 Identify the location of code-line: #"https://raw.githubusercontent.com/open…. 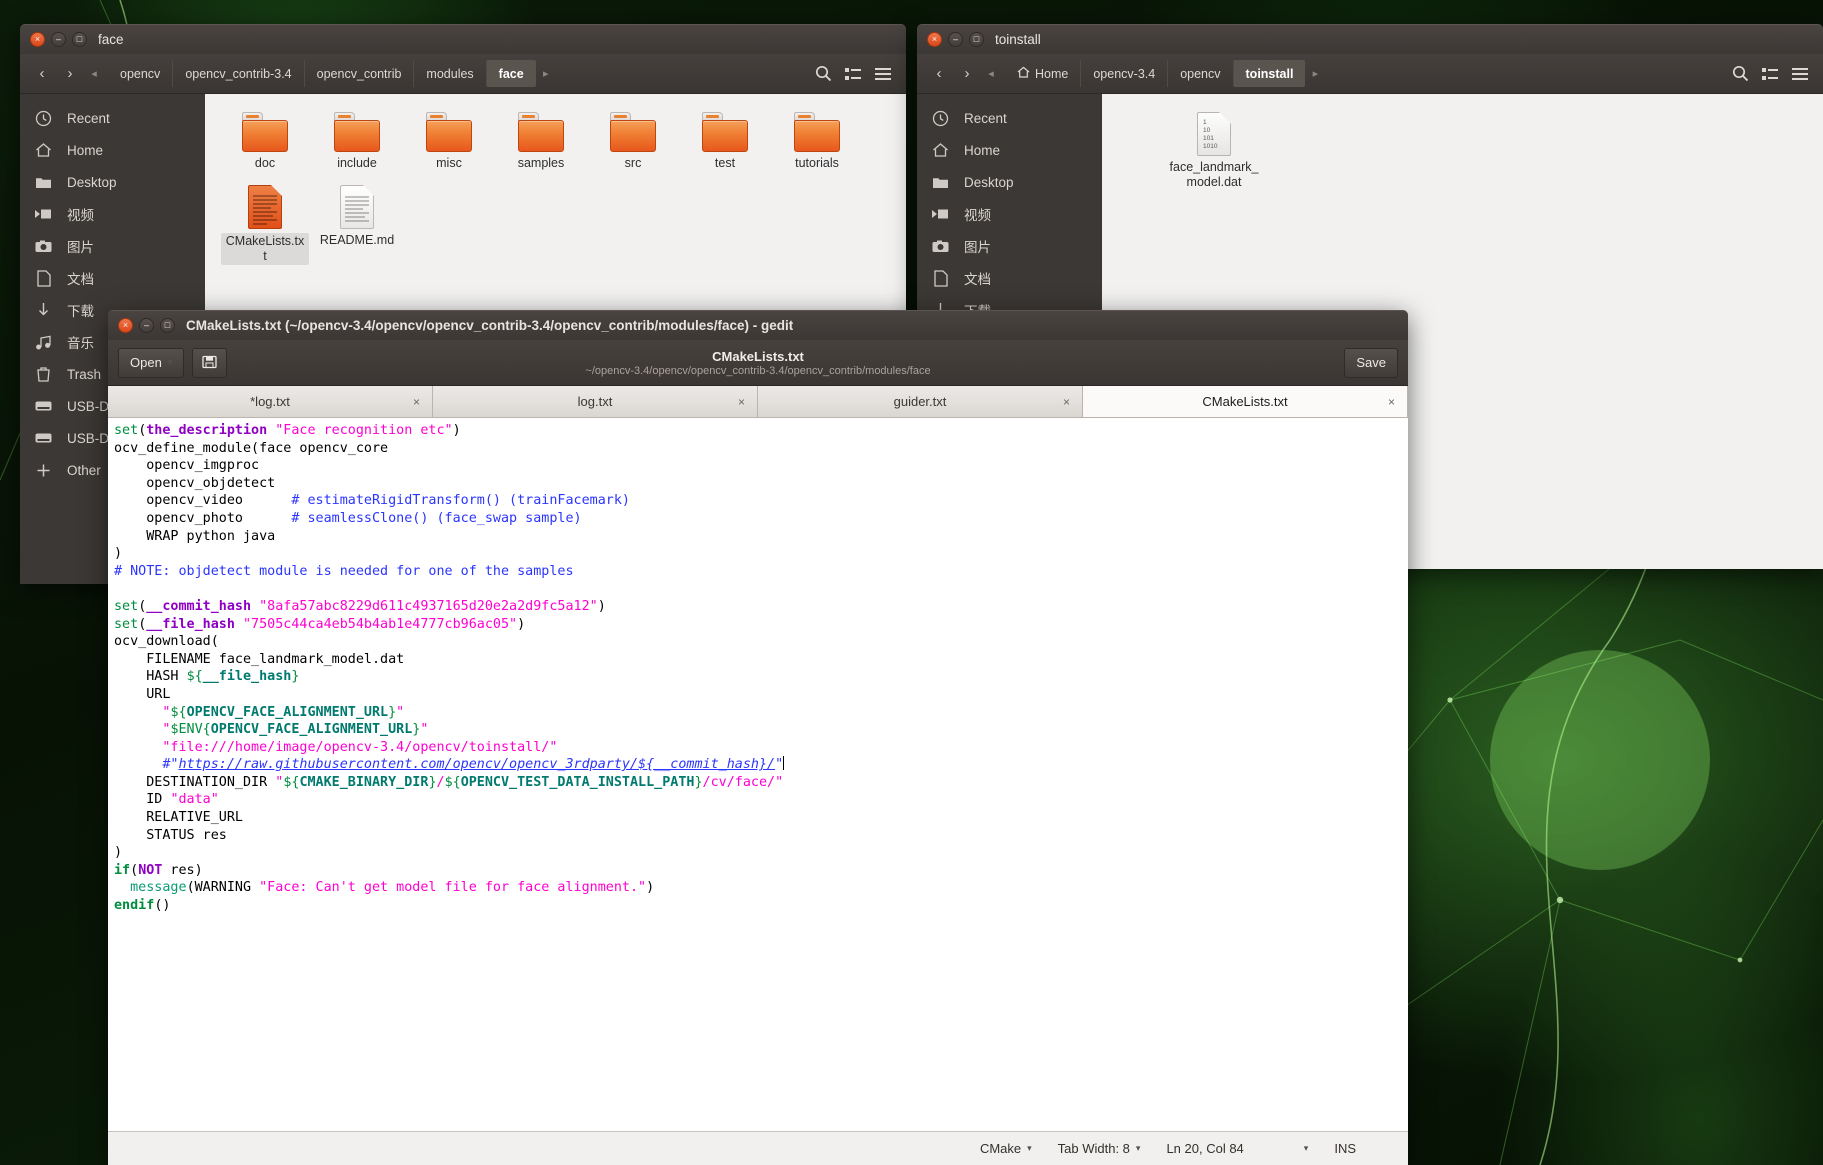
(473, 764).